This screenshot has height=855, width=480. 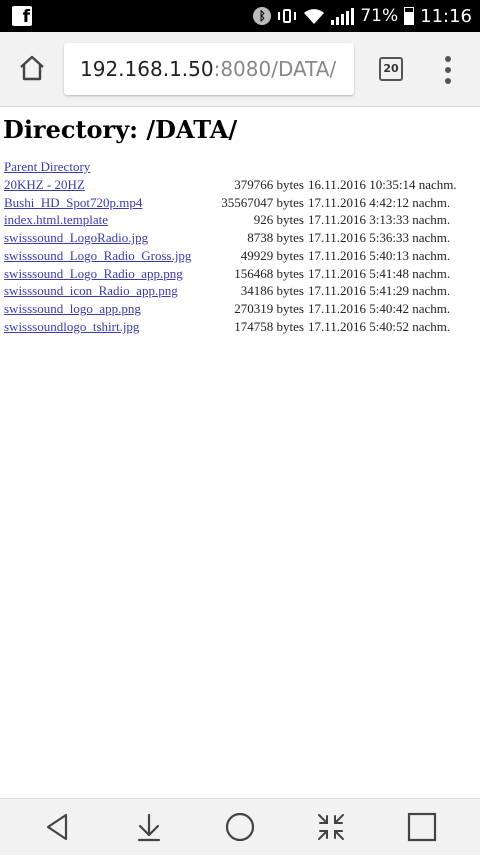 What do you see at coordinates (56, 219) in the screenshot?
I see `file-link: index.html.template` at bounding box center [56, 219].